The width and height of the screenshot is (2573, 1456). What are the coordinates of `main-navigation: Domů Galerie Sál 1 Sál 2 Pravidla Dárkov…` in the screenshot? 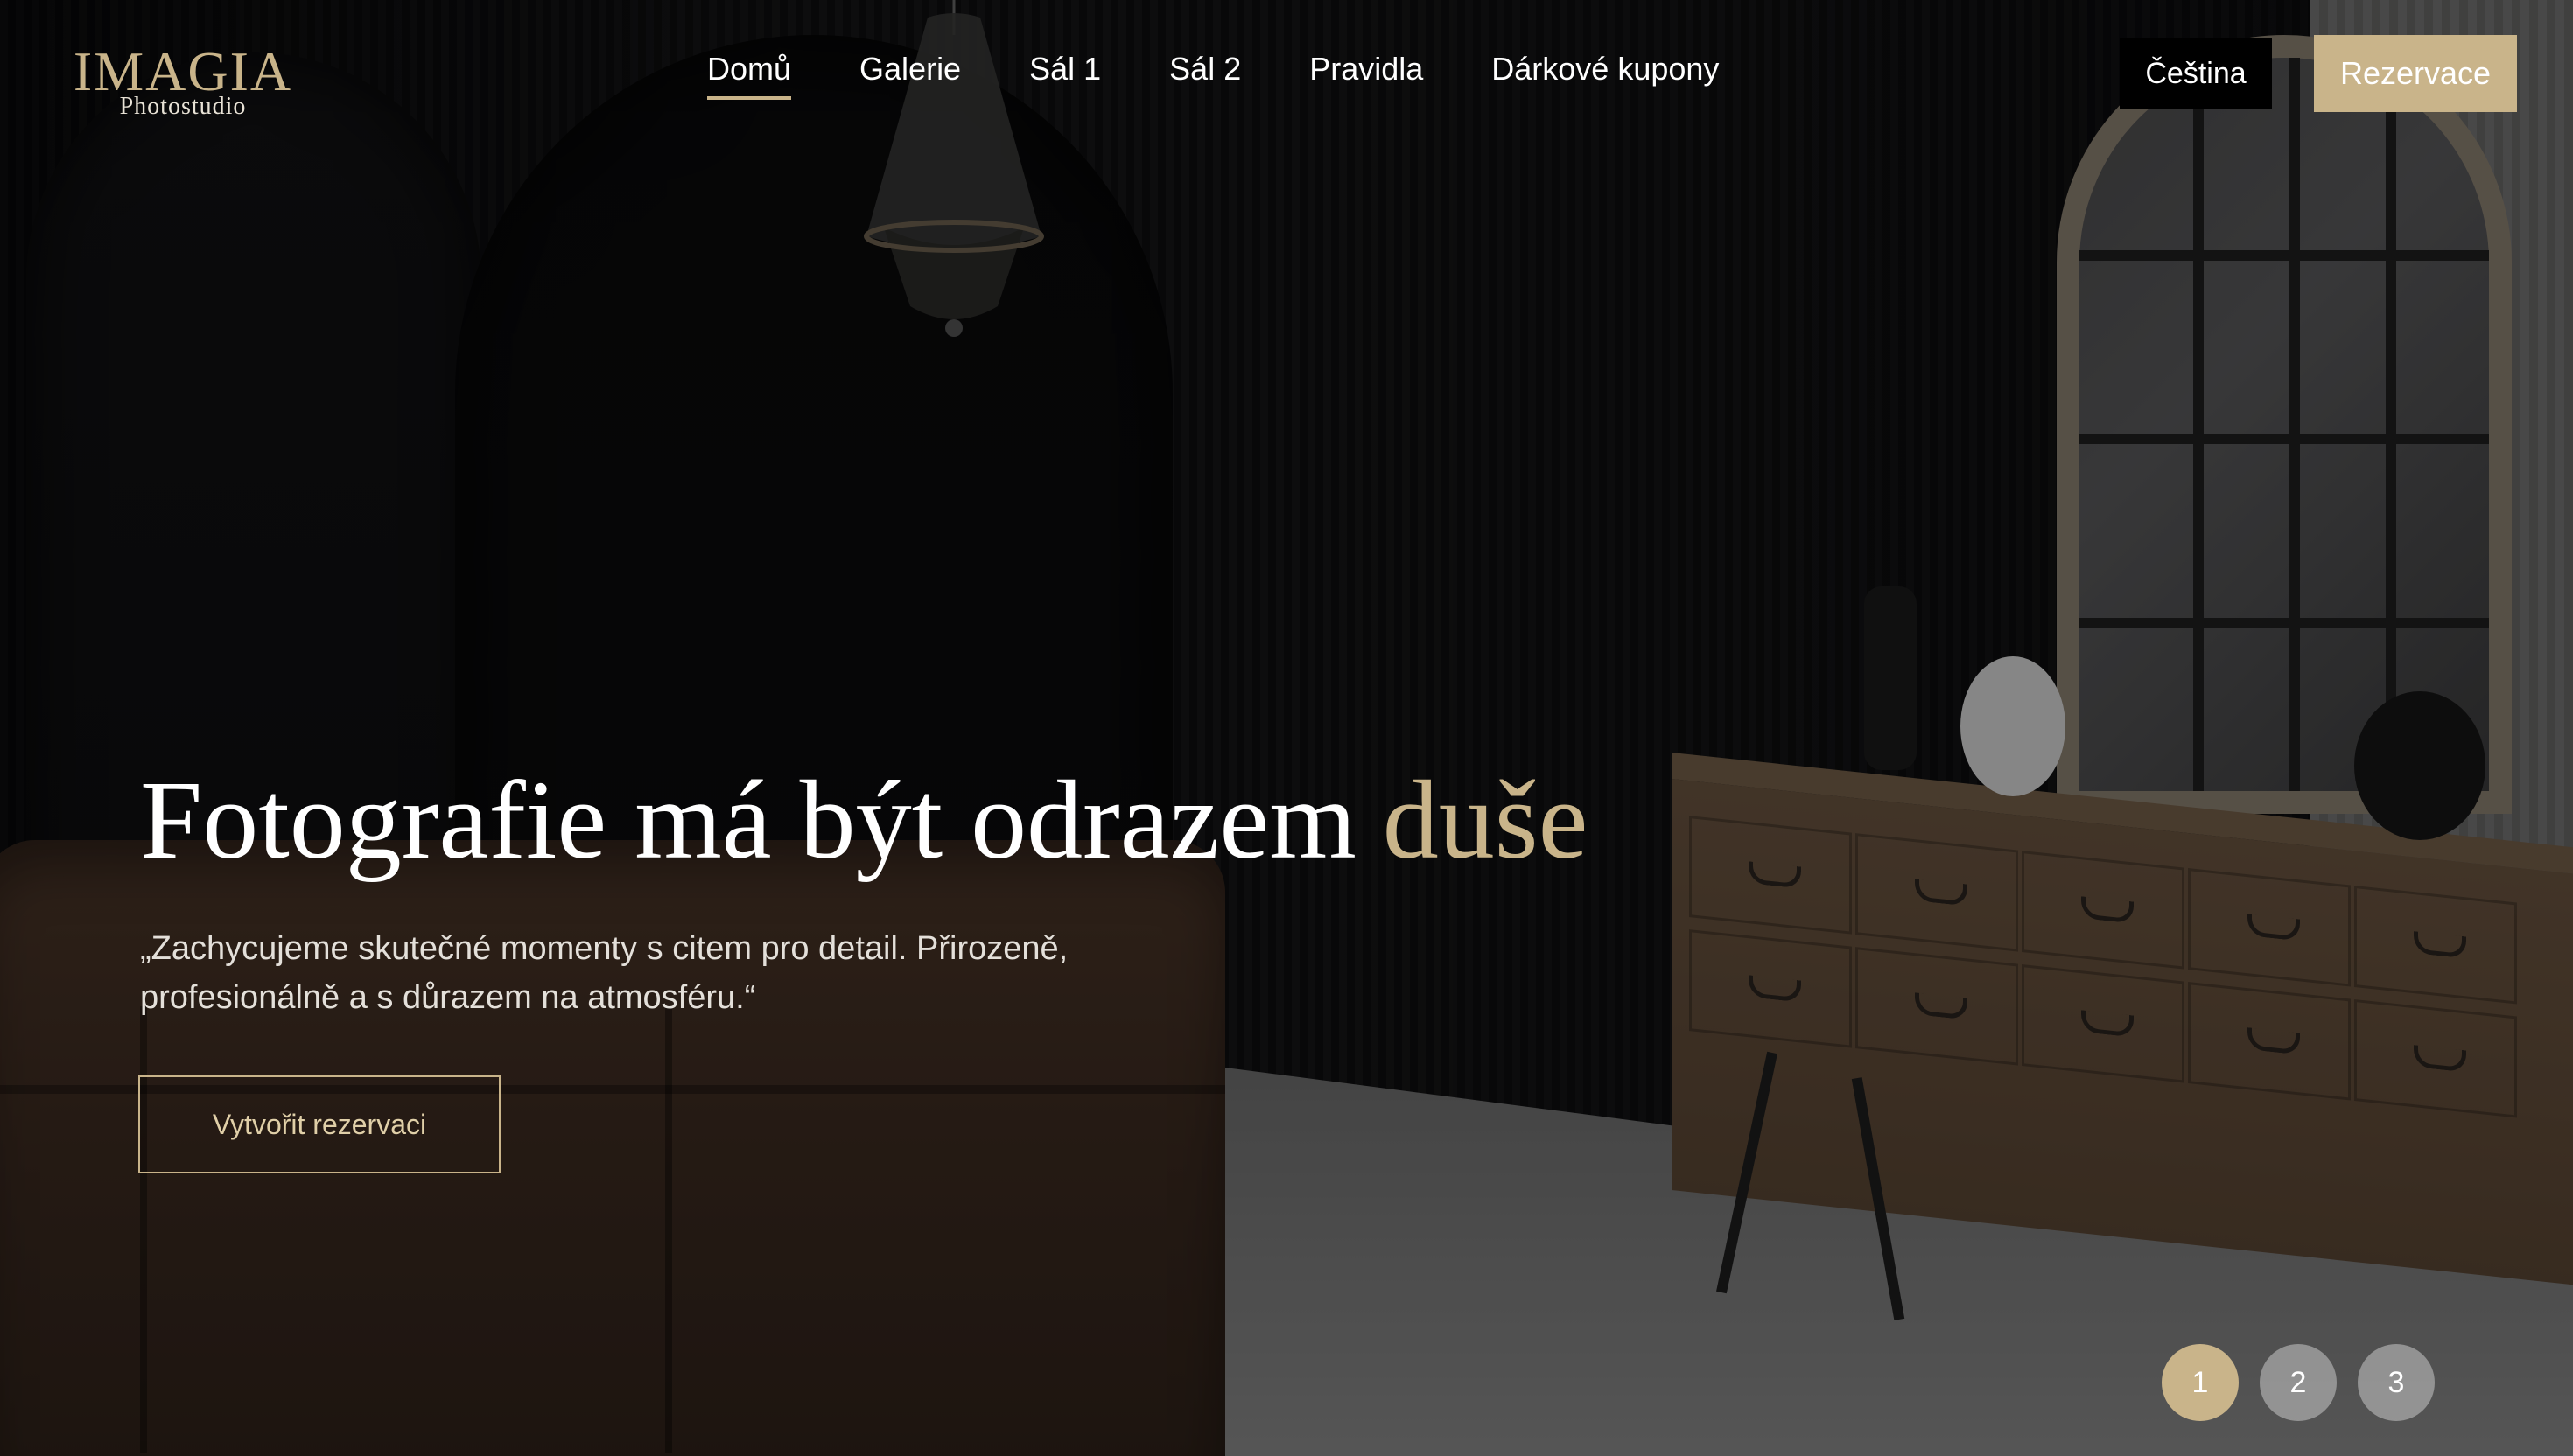 It's located at (1247, 73).